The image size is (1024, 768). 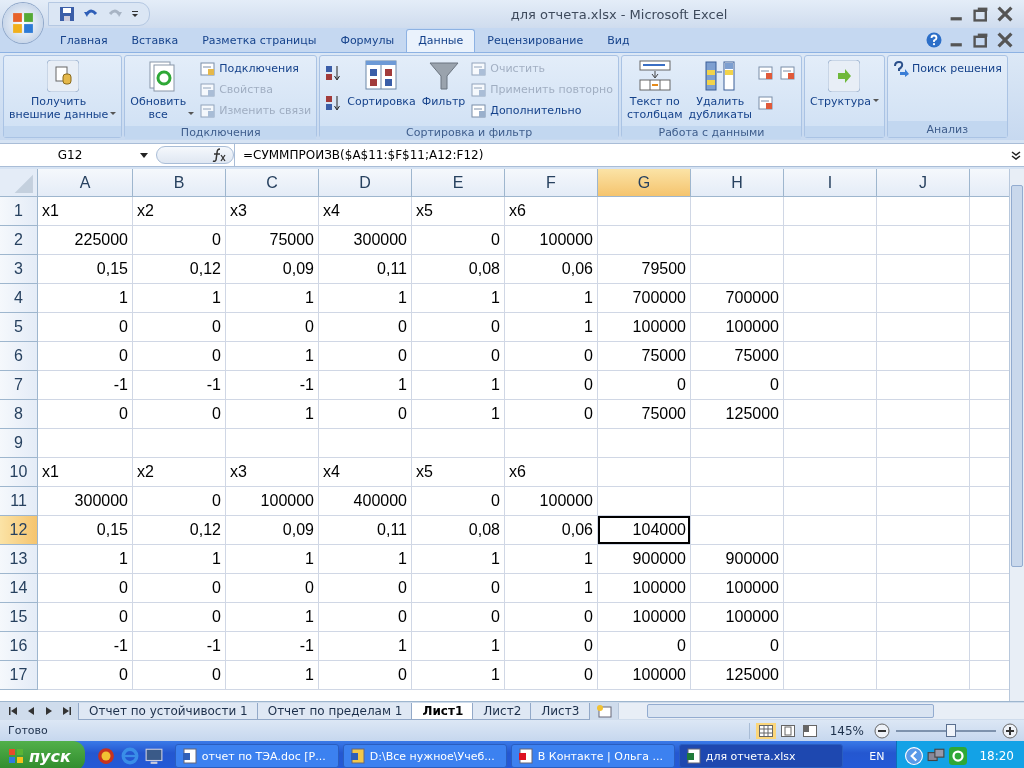 I want to click on restore-icon, so click(x=981, y=40).